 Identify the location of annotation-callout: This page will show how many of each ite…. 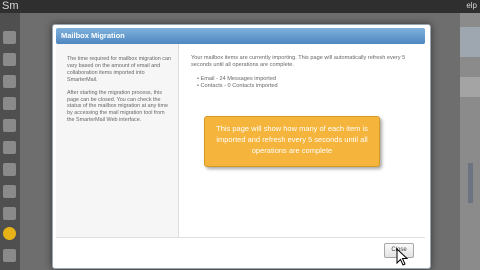
(292, 141).